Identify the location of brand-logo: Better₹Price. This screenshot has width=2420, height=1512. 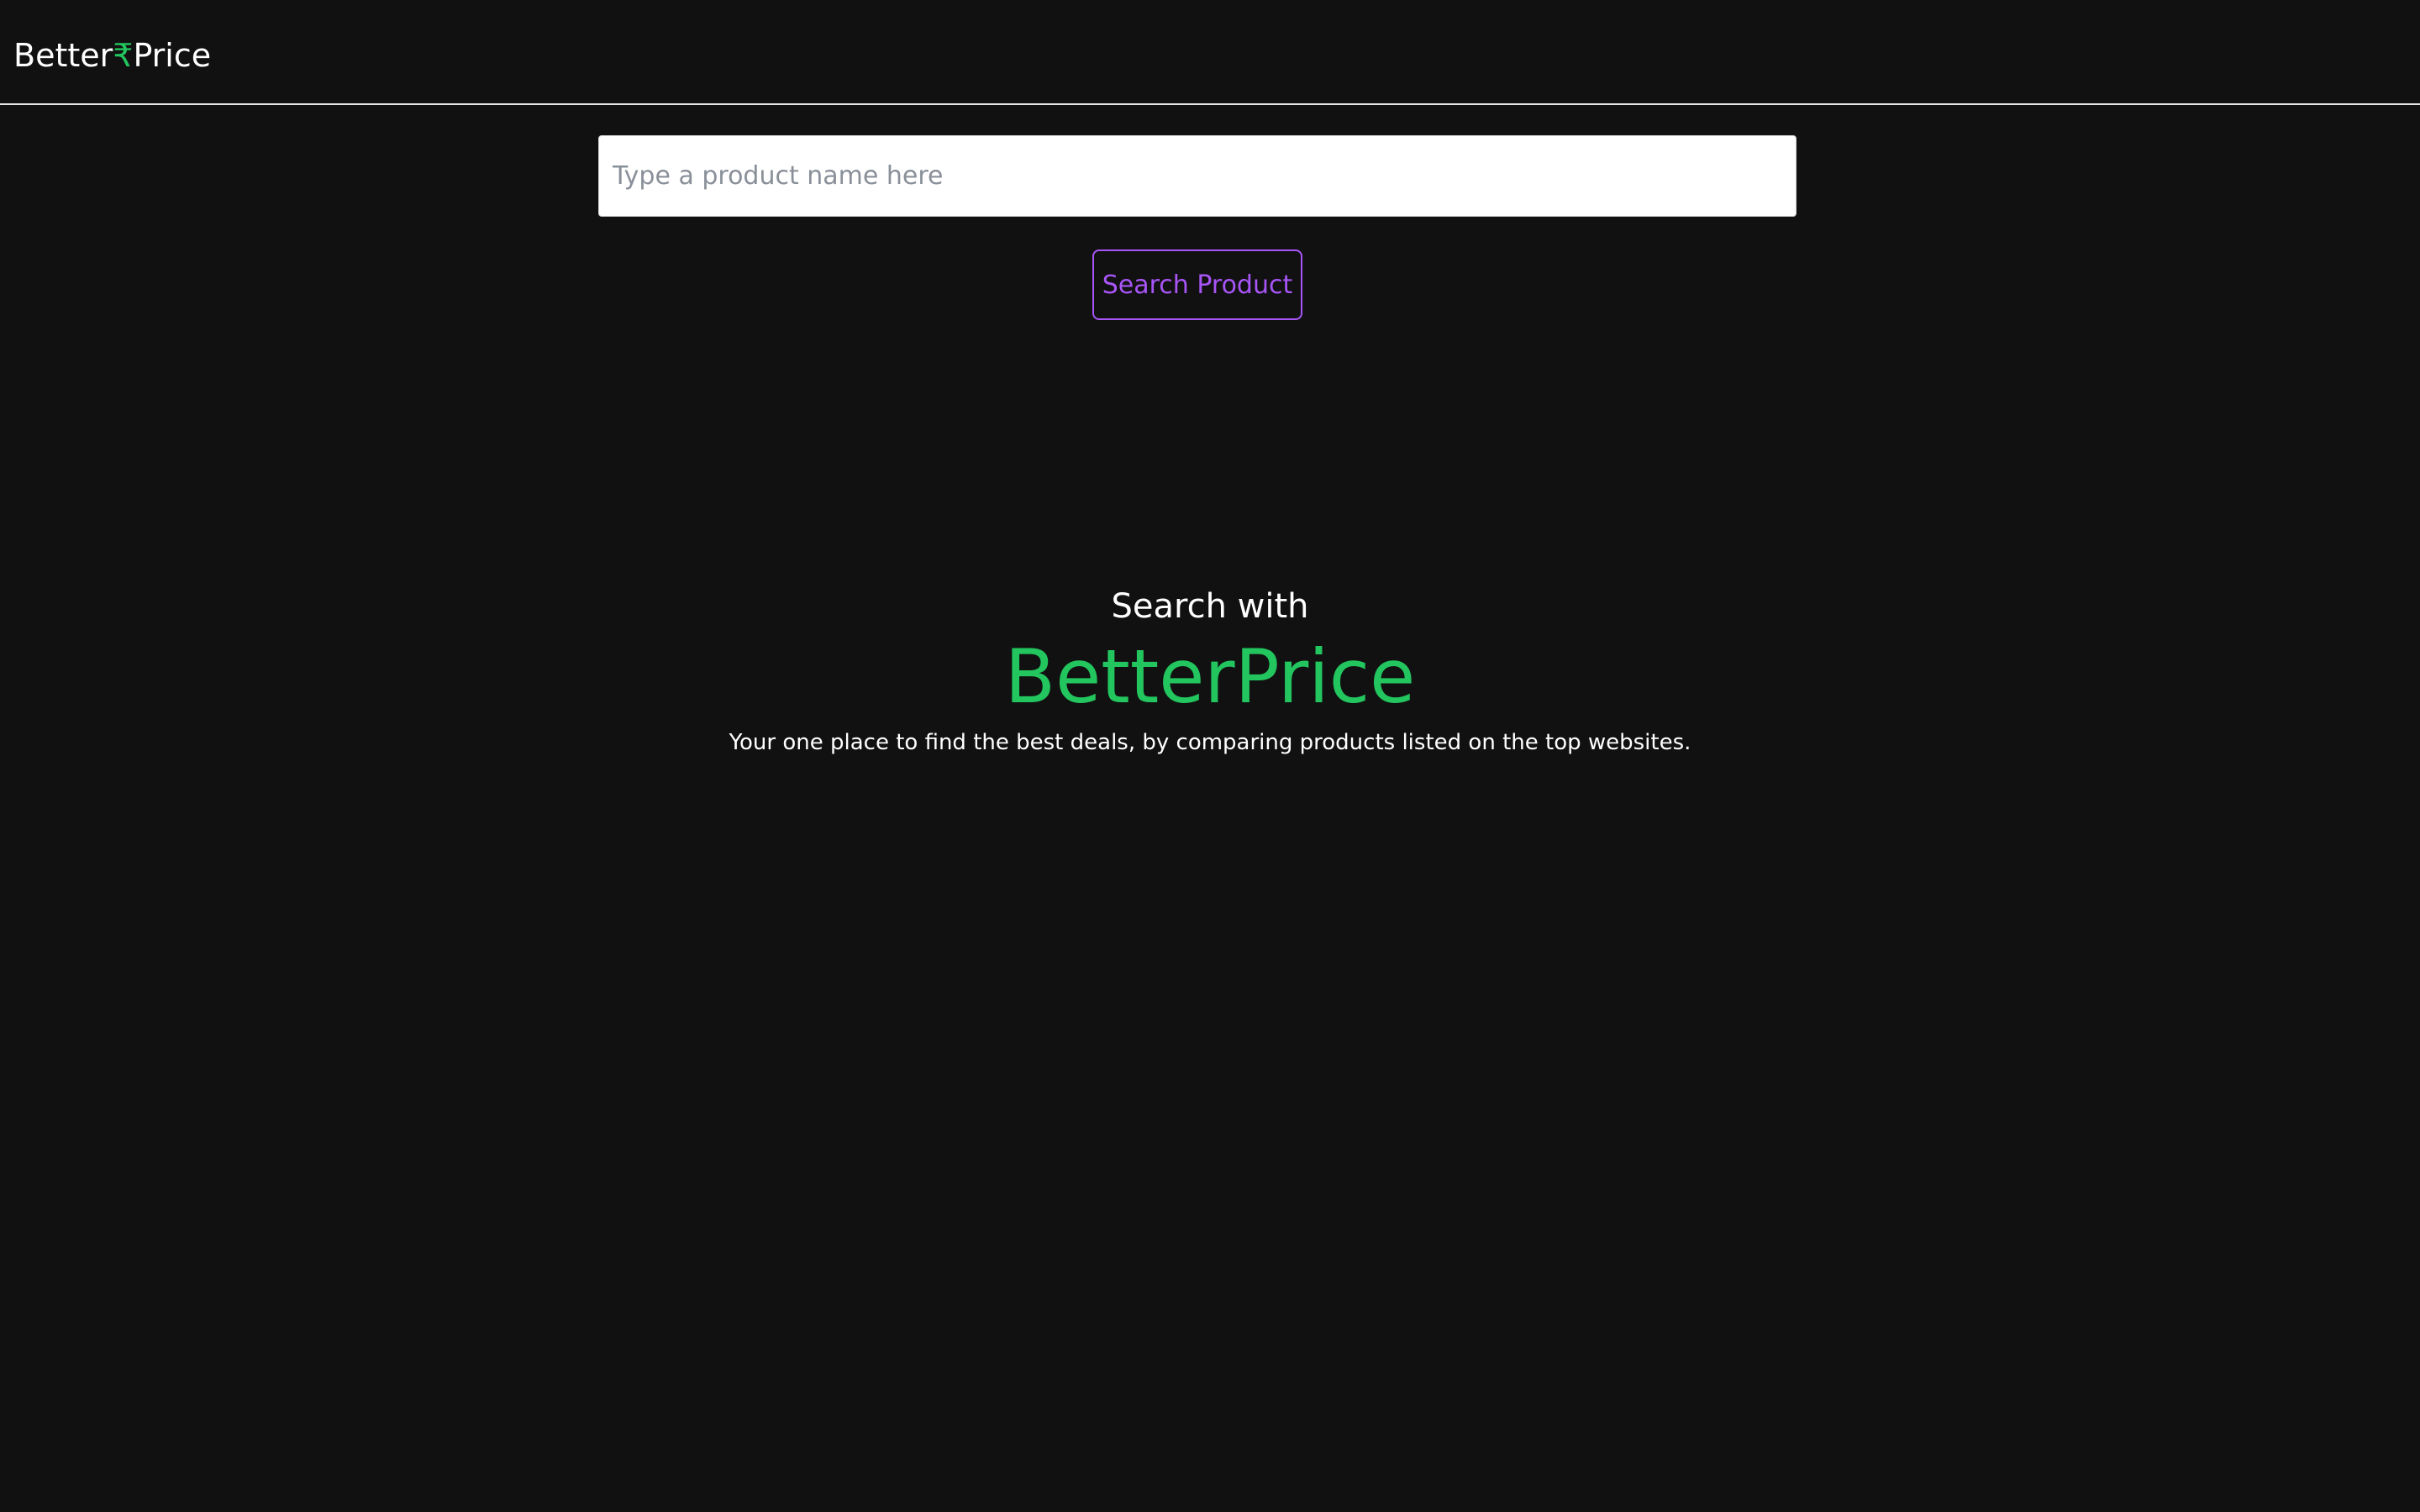
(112, 55).